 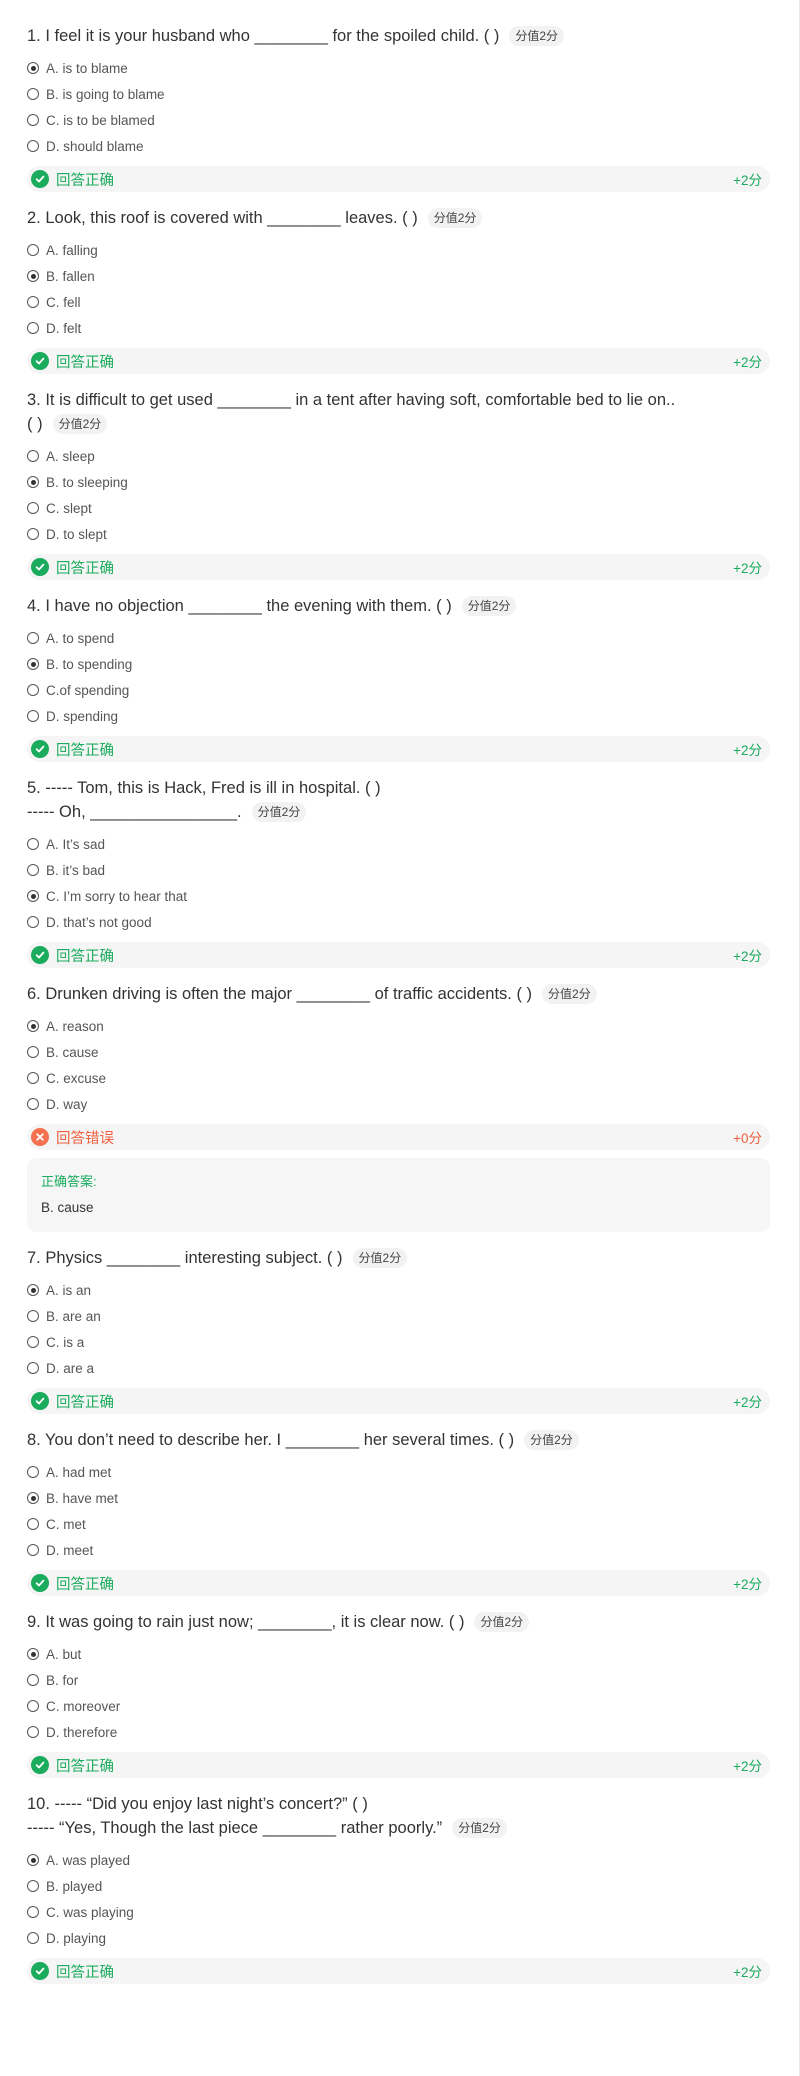 I want to click on option-item: A. had met, so click(x=413, y=1472).